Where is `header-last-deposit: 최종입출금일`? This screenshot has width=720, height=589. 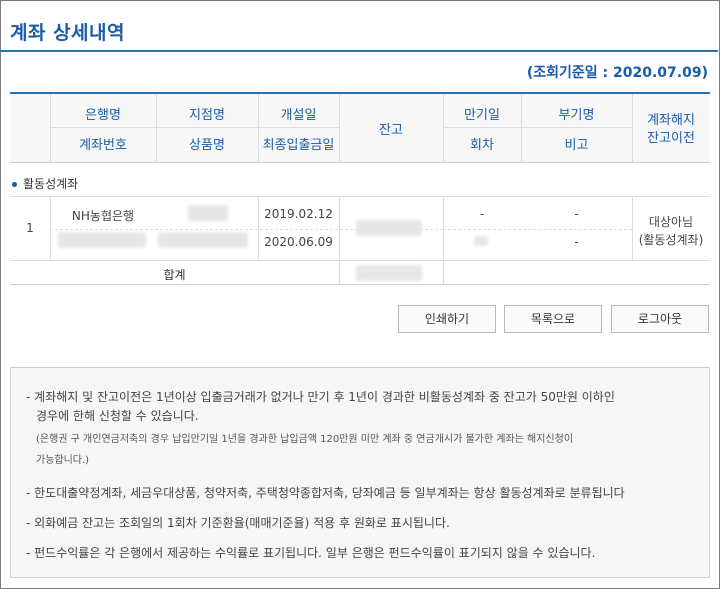
header-last-deposit: 최종입출금일 is located at coordinates (298, 145).